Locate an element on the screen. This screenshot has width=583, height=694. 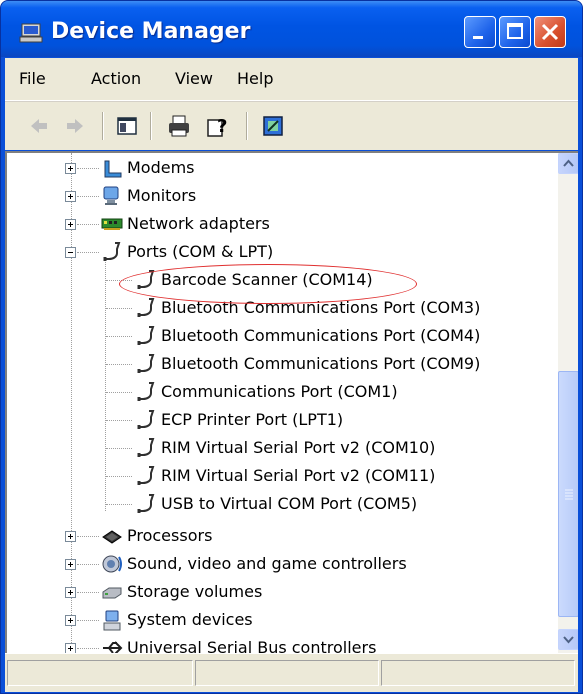
maximize-button is located at coordinates (515, 32).